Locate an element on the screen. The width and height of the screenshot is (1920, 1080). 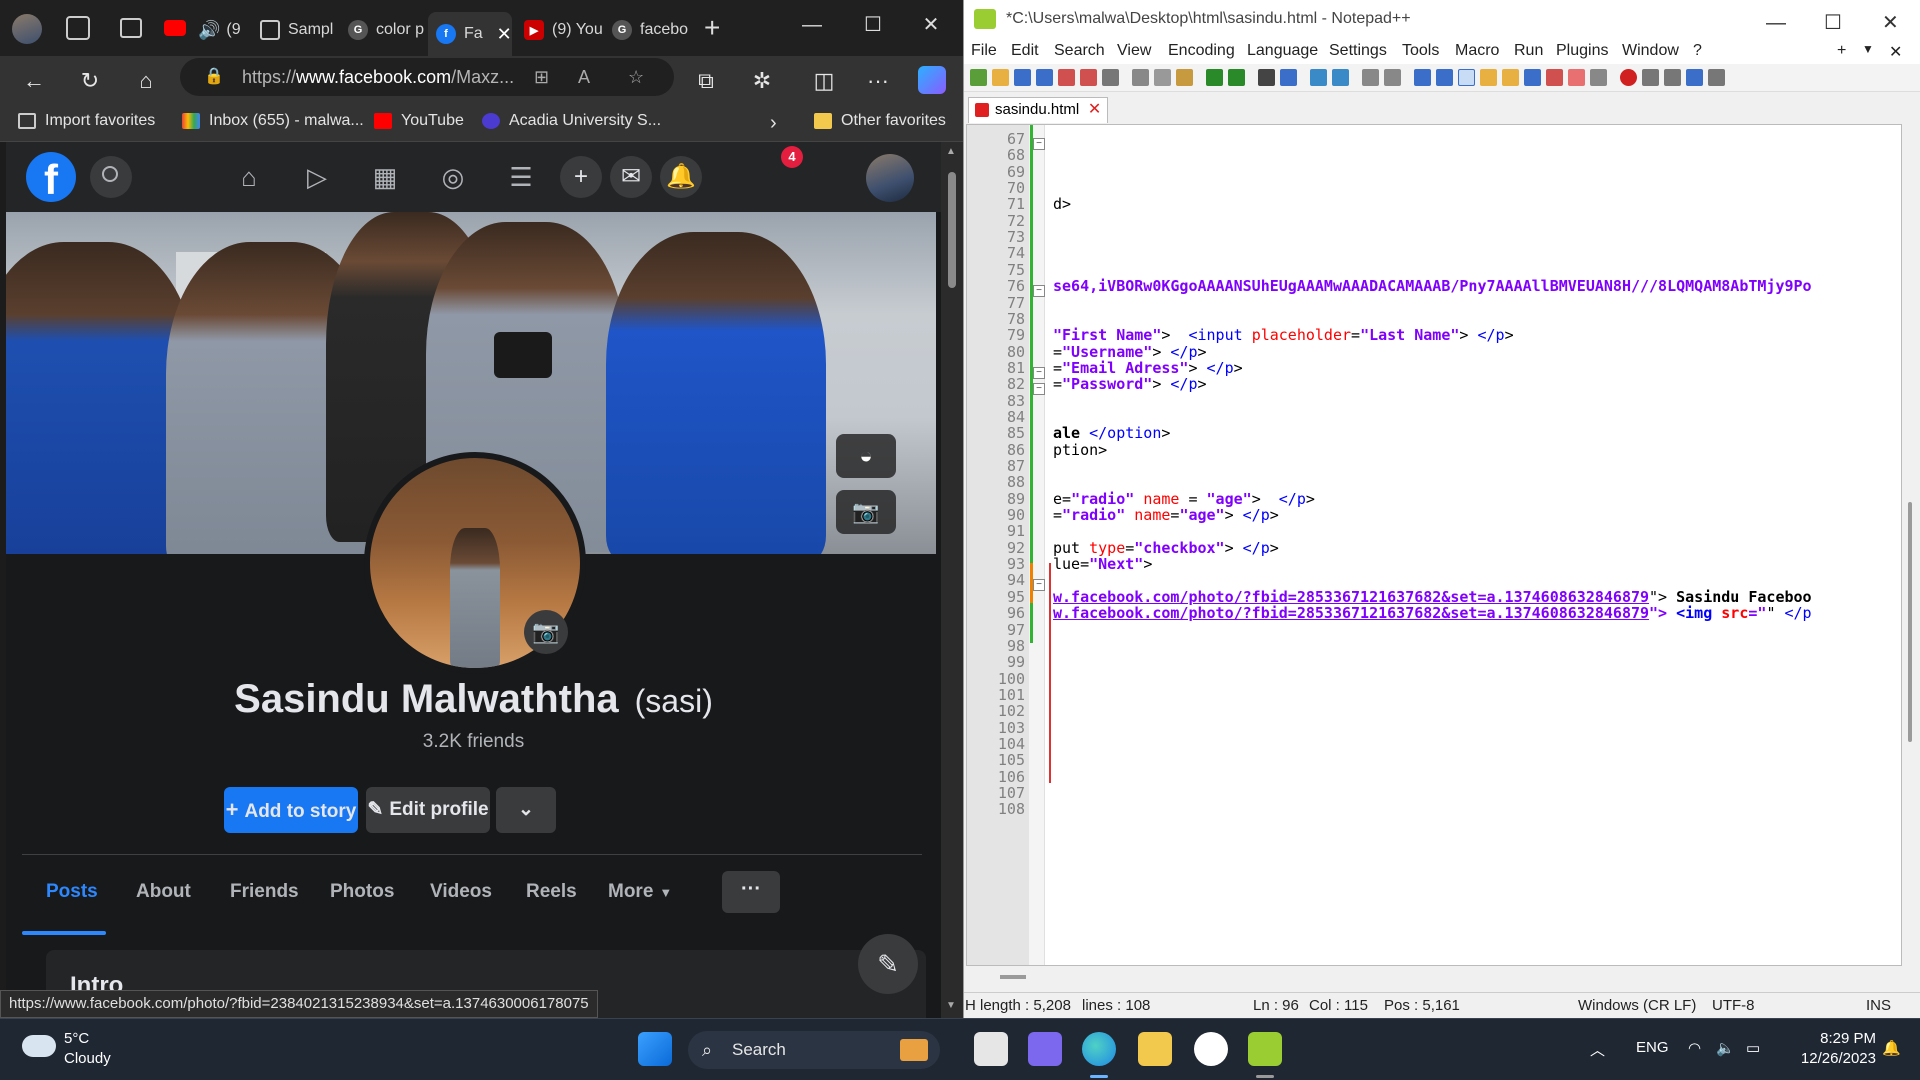
menu-edit: Edit is located at coordinates (1025, 51).